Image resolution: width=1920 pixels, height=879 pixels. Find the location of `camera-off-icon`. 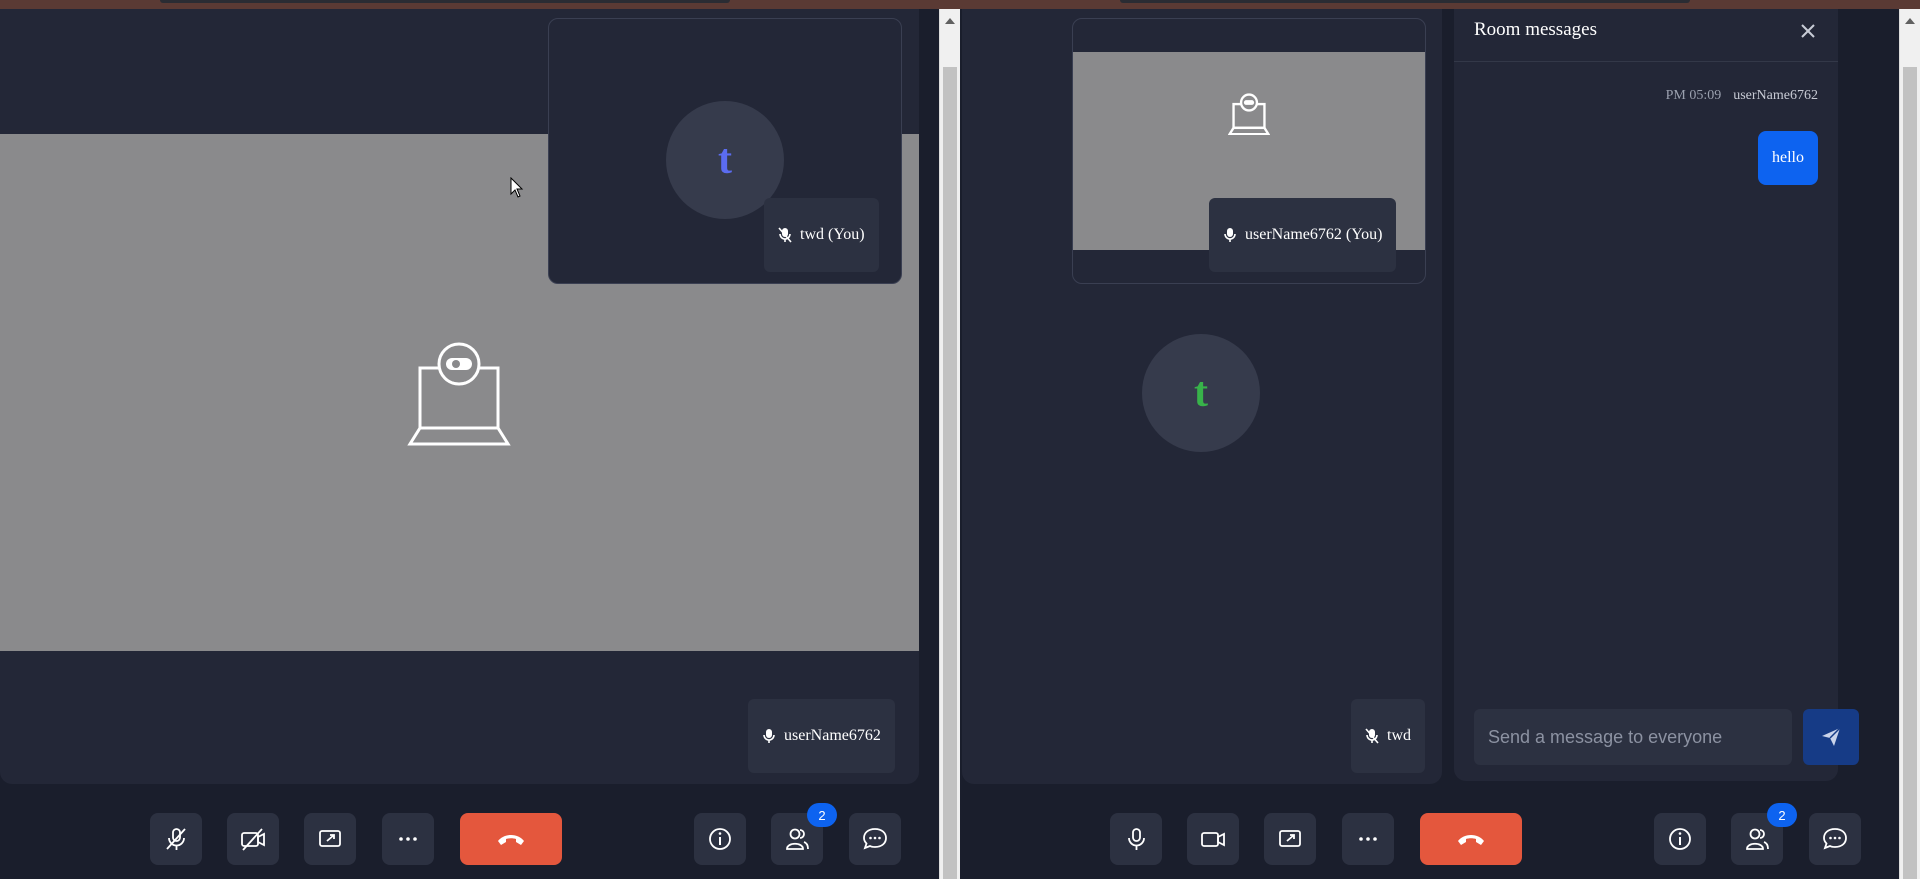

camera-off-icon is located at coordinates (253, 839).